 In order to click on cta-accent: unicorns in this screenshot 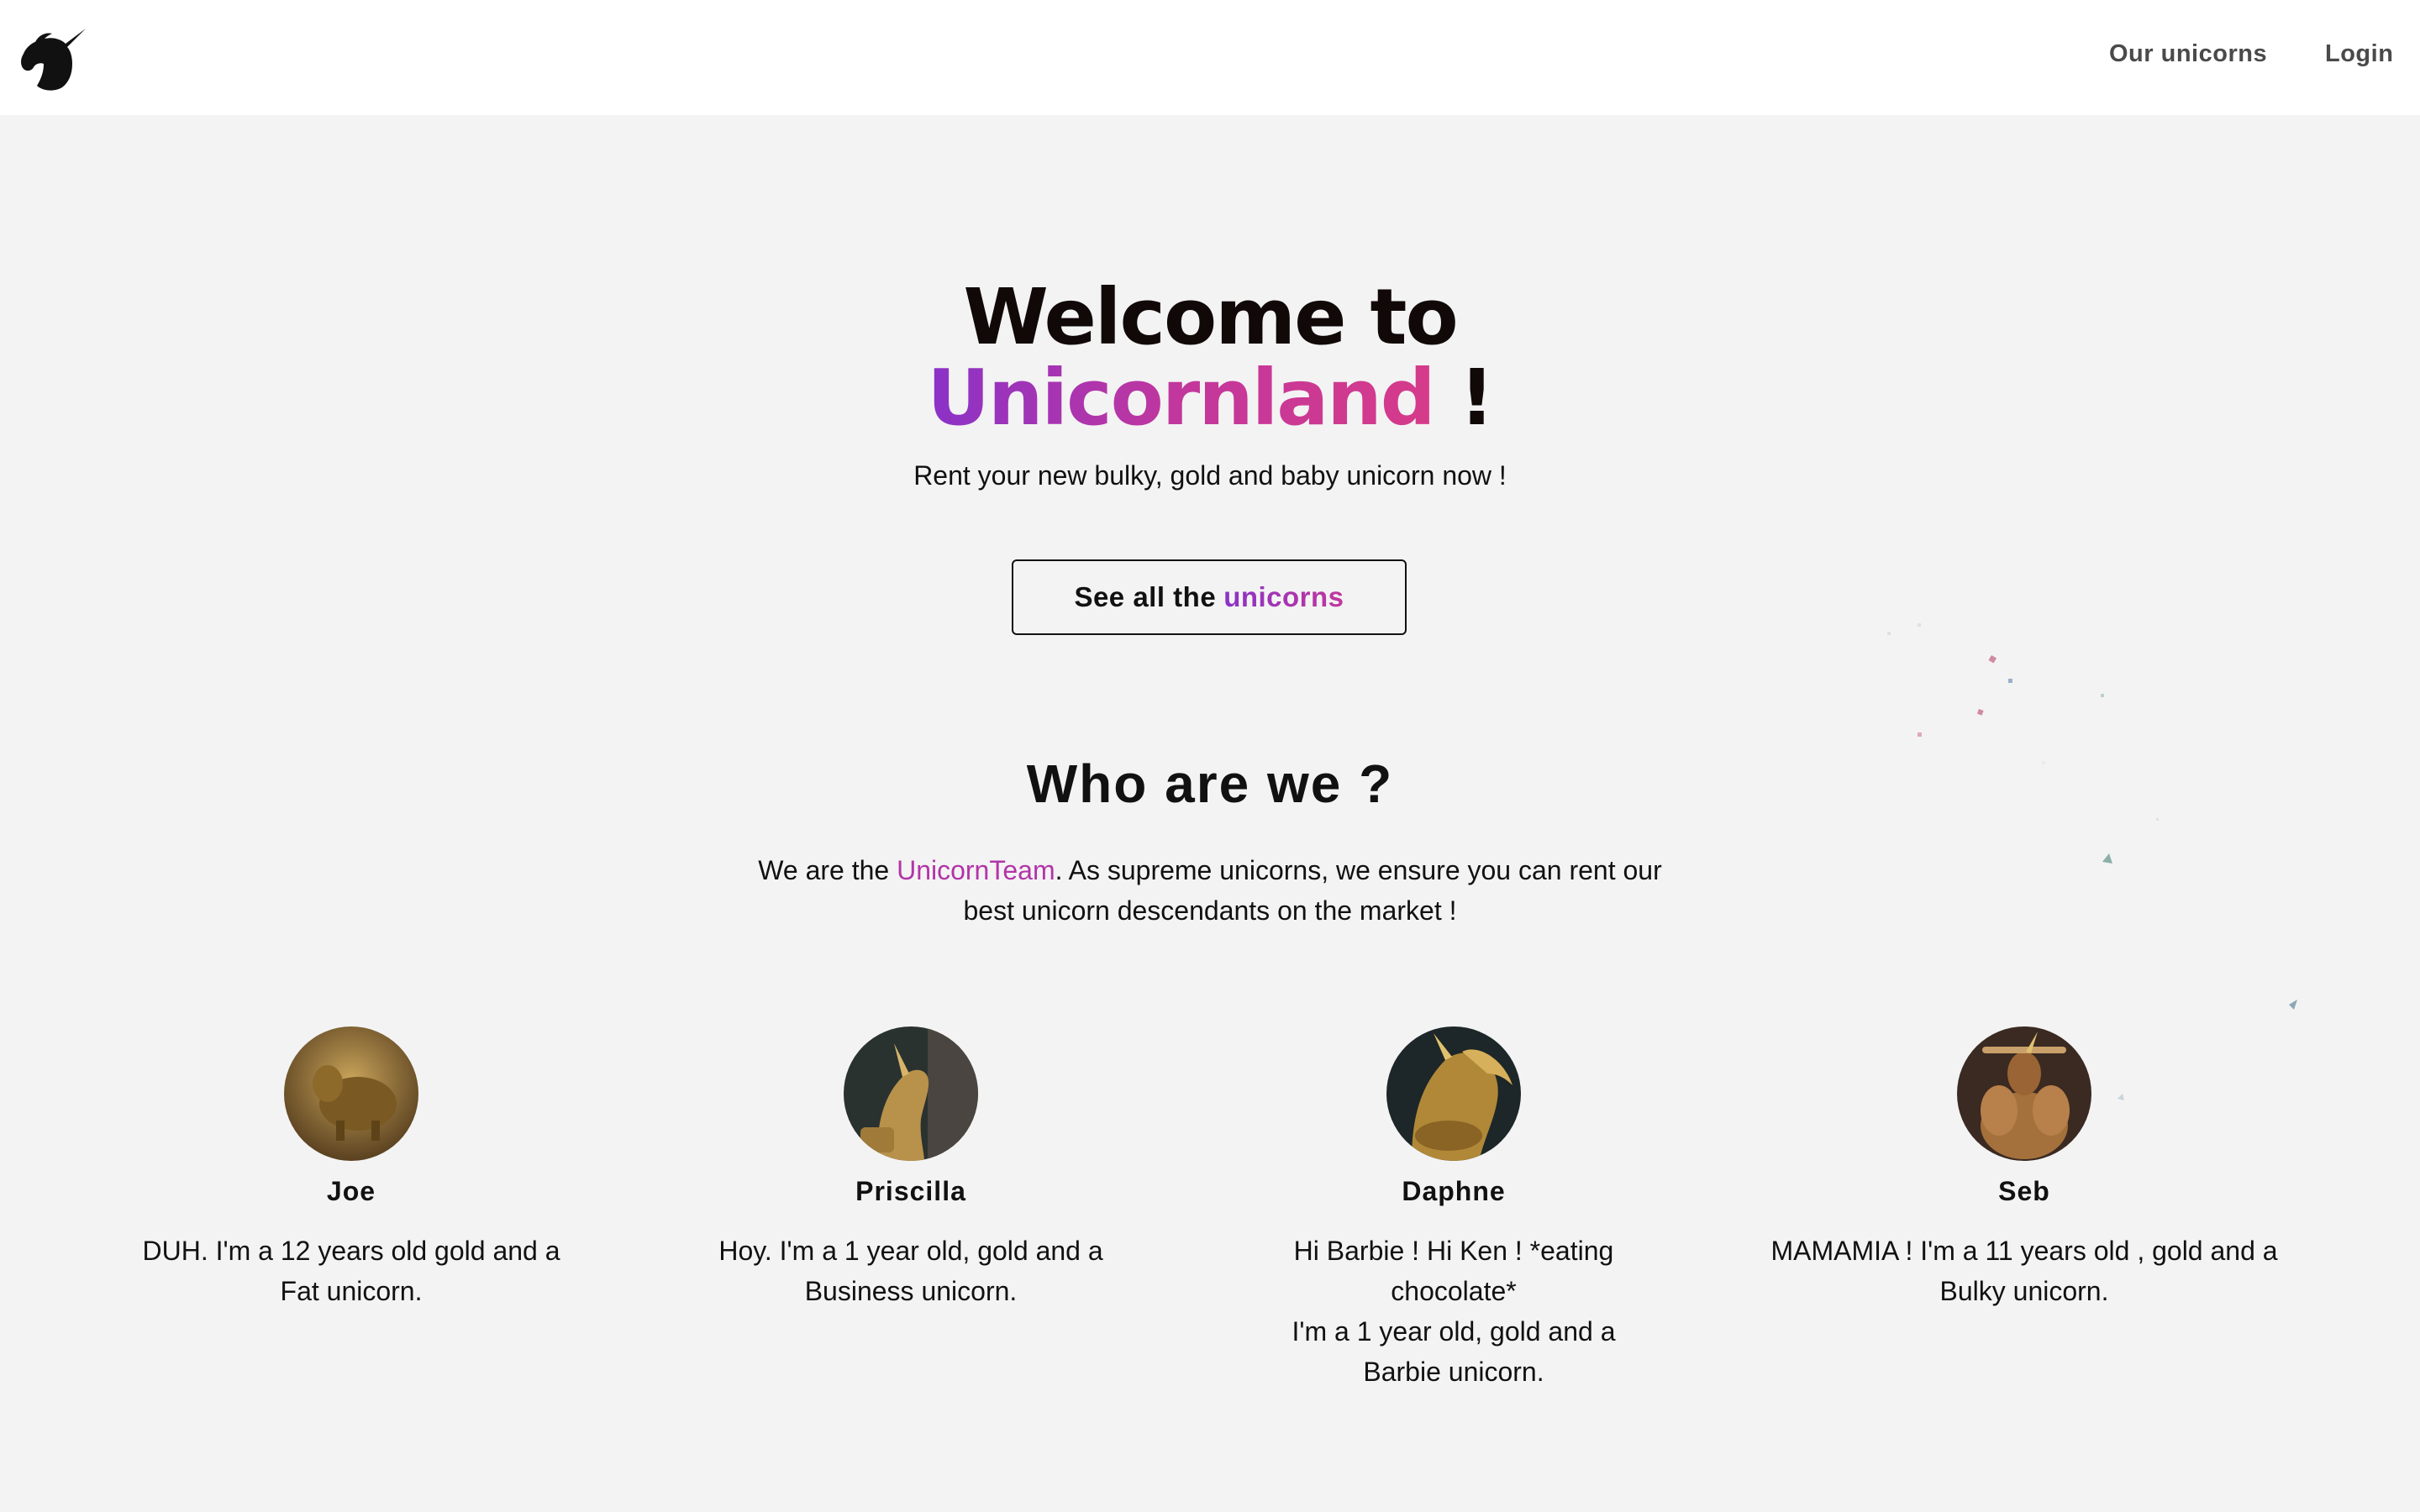, I will do `click(1284, 596)`.